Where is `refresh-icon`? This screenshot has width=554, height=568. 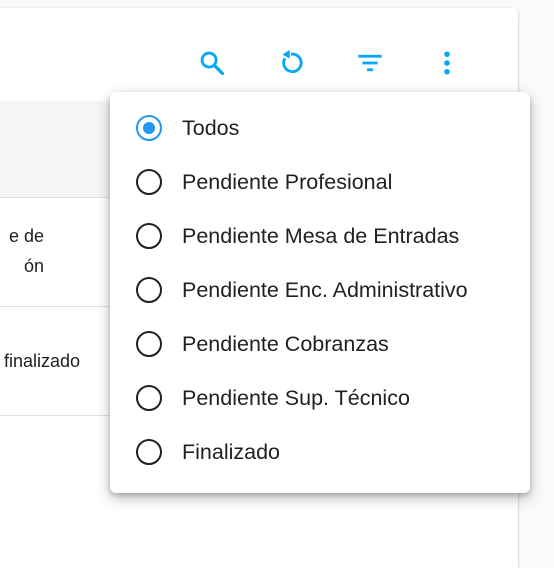
refresh-icon is located at coordinates (292, 61).